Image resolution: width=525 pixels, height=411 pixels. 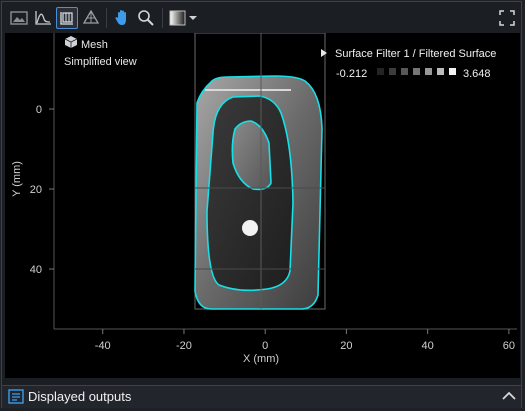 I want to click on y-tick-label: 0, so click(x=39, y=110).